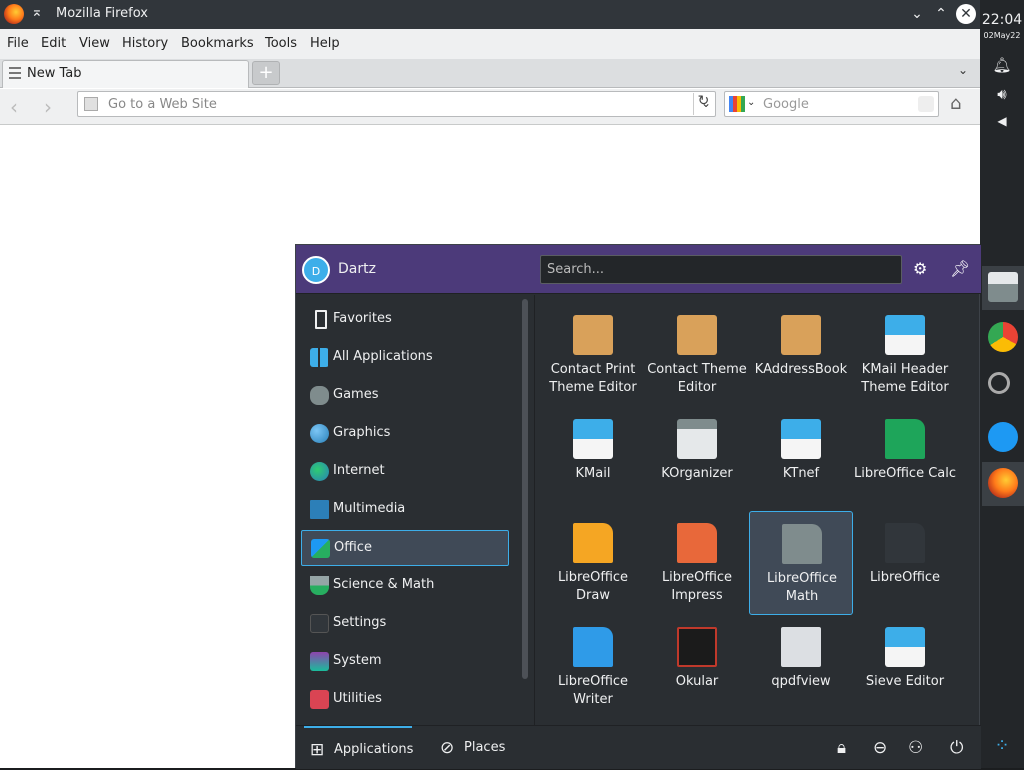  Describe the element at coordinates (966, 14) in the screenshot. I see `close-button: ✕` at that location.